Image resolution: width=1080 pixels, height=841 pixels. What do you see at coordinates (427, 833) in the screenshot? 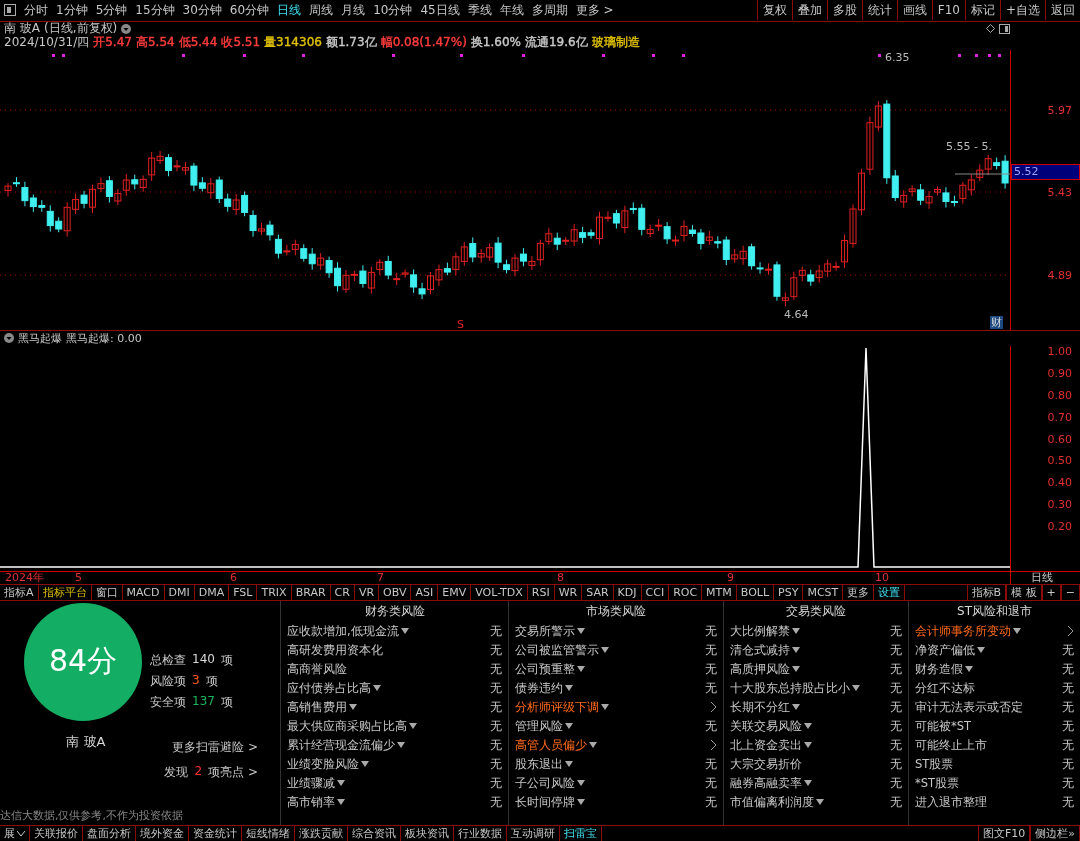
I see `bottom-tab: 板块资讯` at bounding box center [427, 833].